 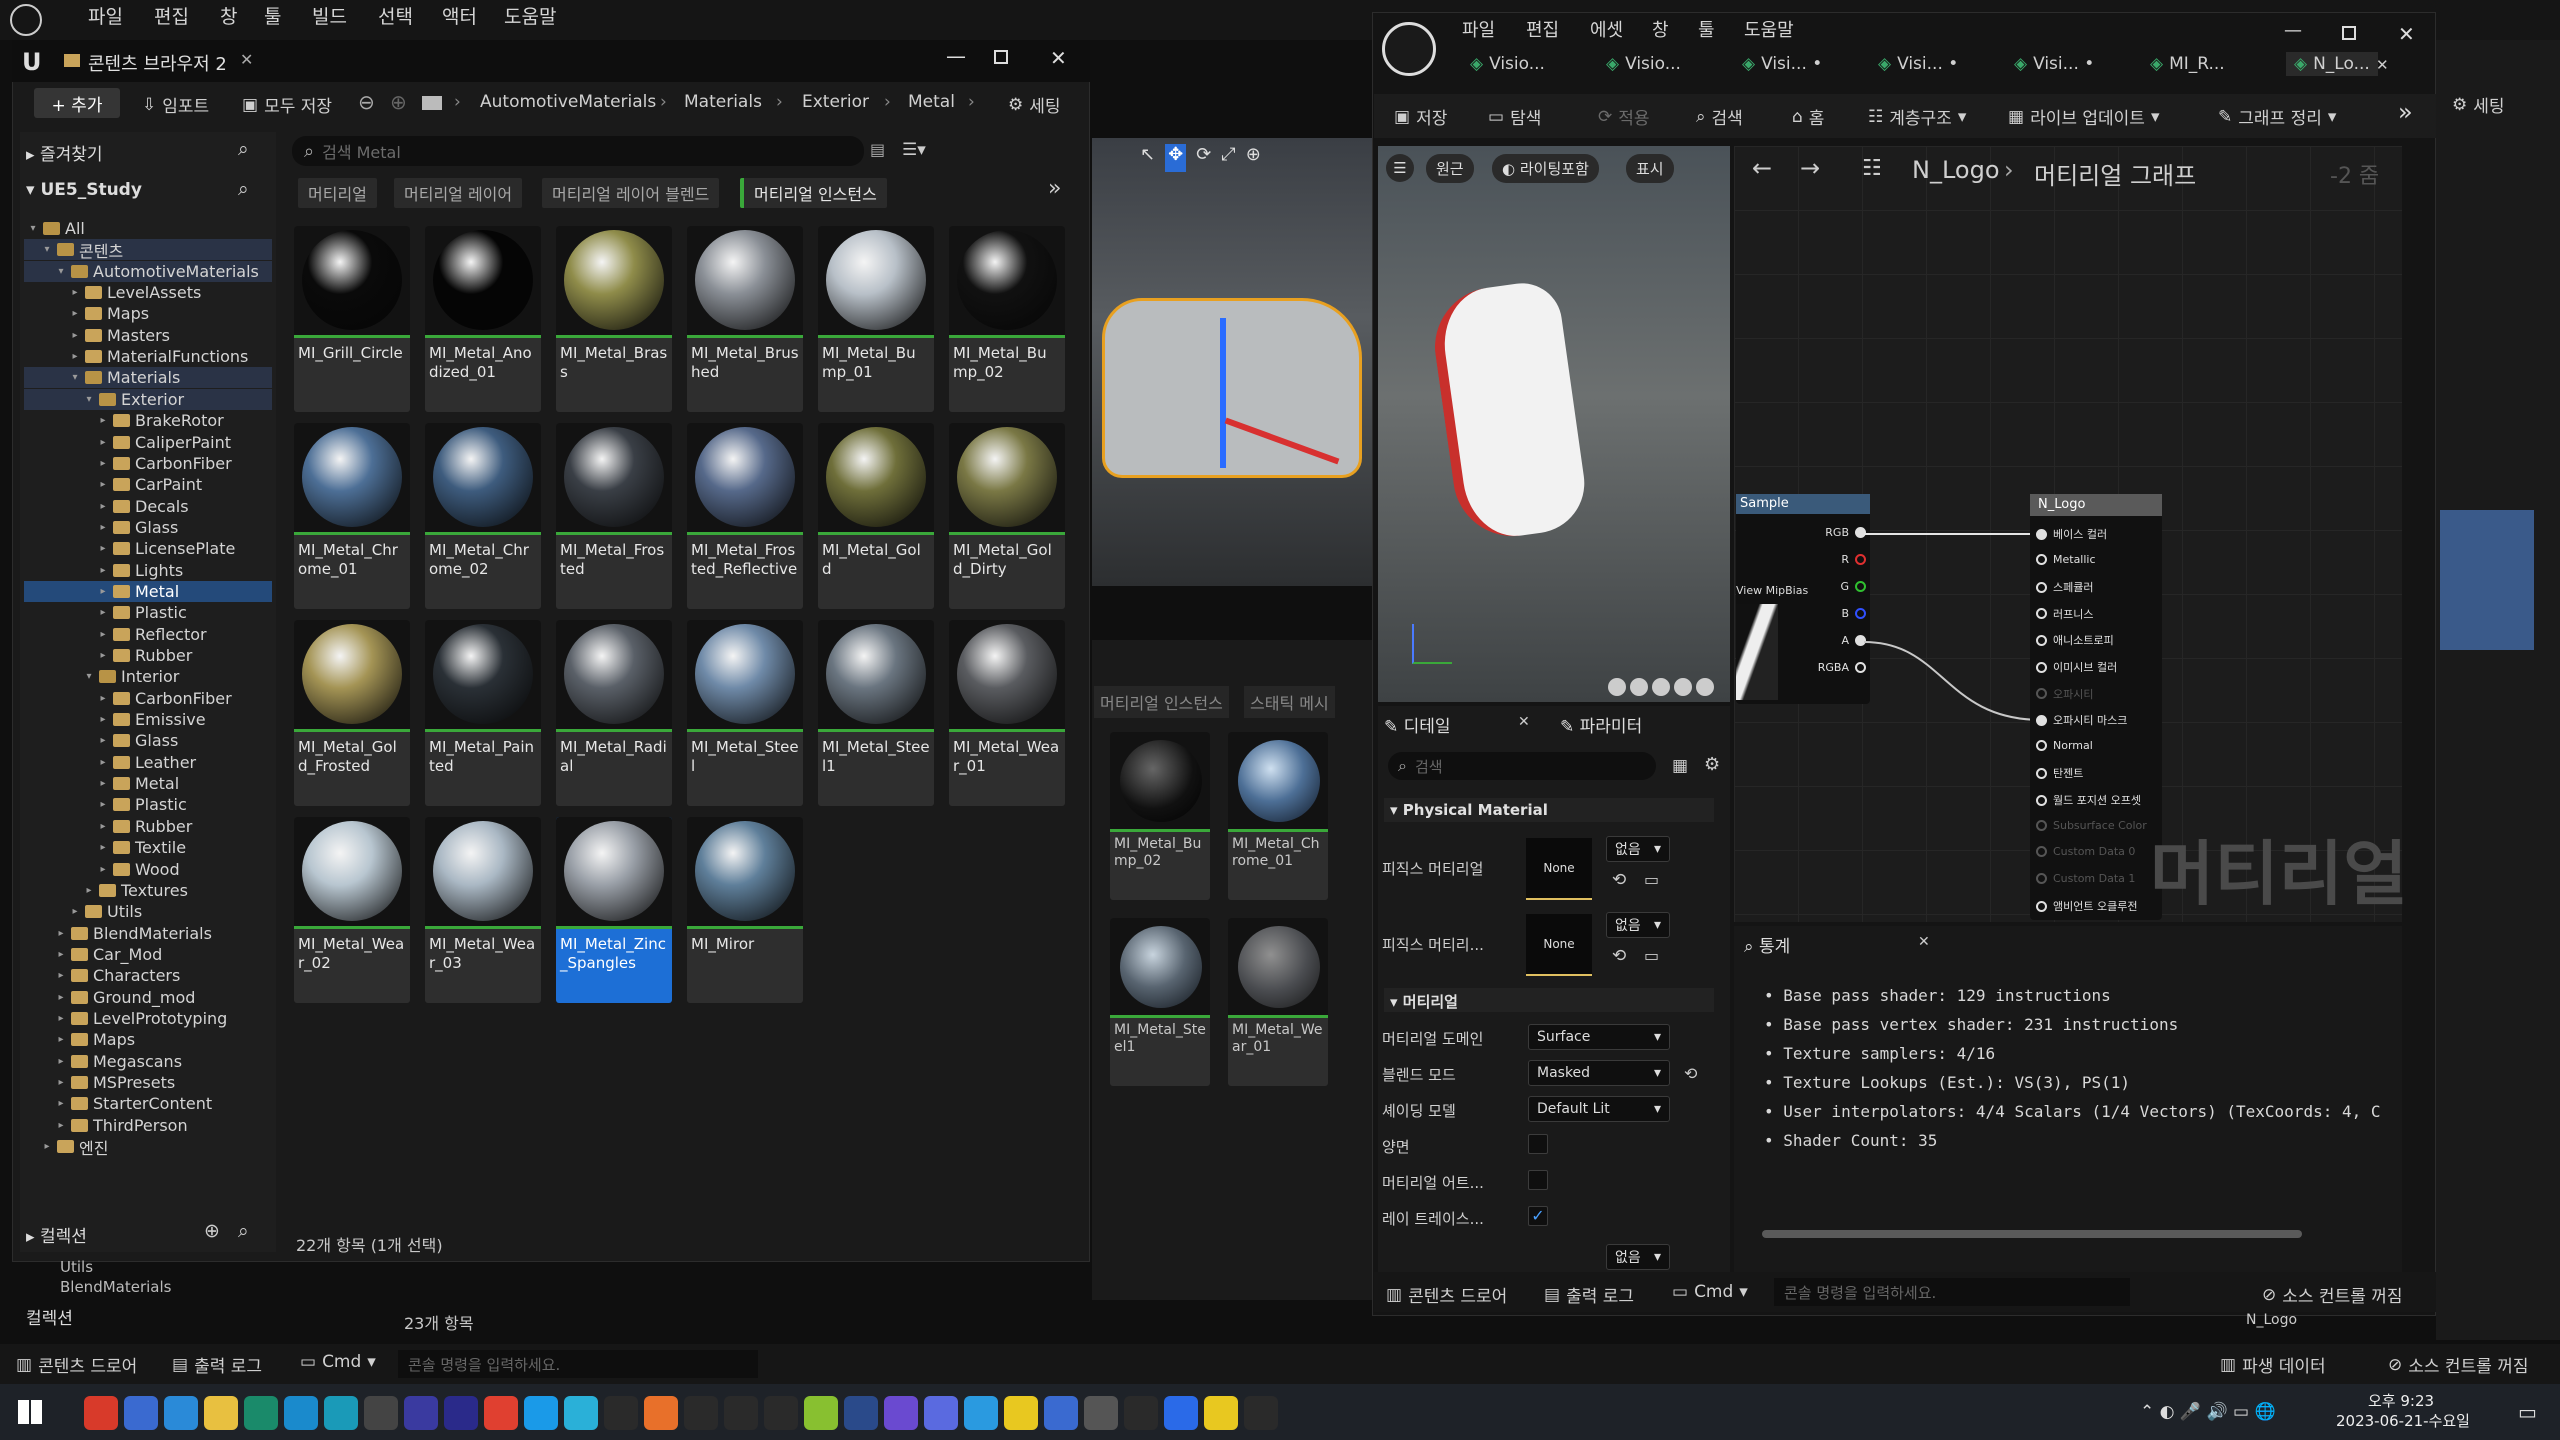 What do you see at coordinates (338, 1362) in the screenshot?
I see `cmd-dropdown: ▭ Cmd ▾` at bounding box center [338, 1362].